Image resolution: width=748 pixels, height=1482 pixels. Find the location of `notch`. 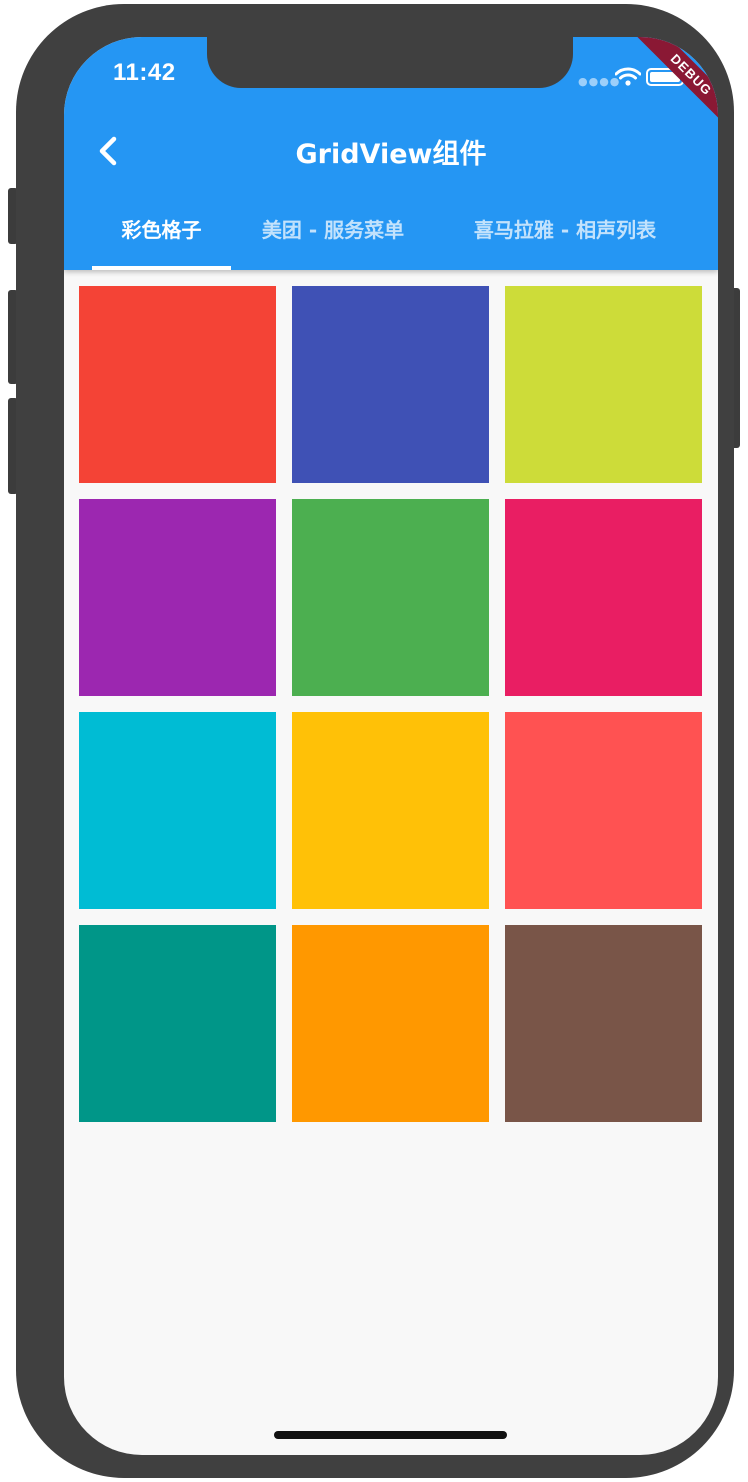

notch is located at coordinates (390, 62).